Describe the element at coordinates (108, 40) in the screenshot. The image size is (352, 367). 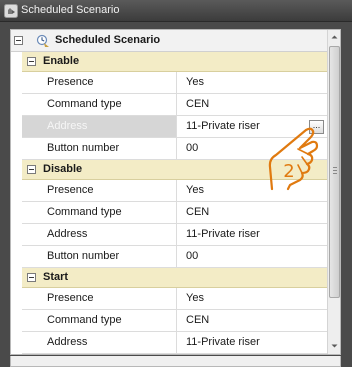
I see `root-label: Scheduled Scenario` at that location.